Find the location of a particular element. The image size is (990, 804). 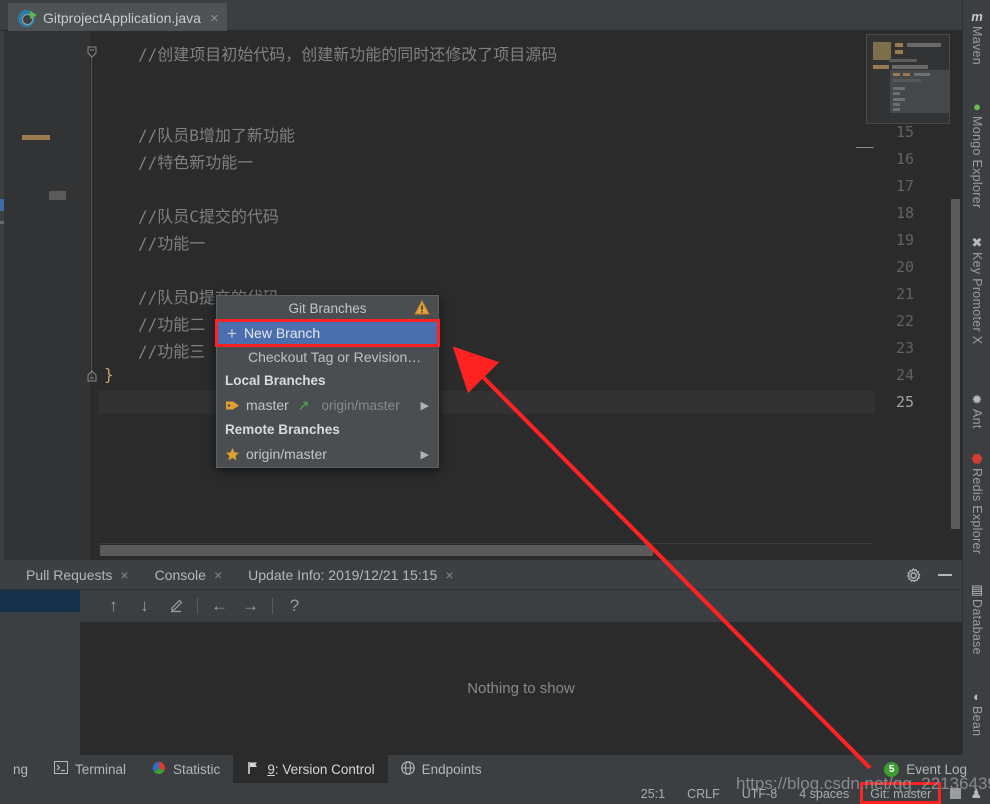

branch-name-label: master is located at coordinates (267, 405).